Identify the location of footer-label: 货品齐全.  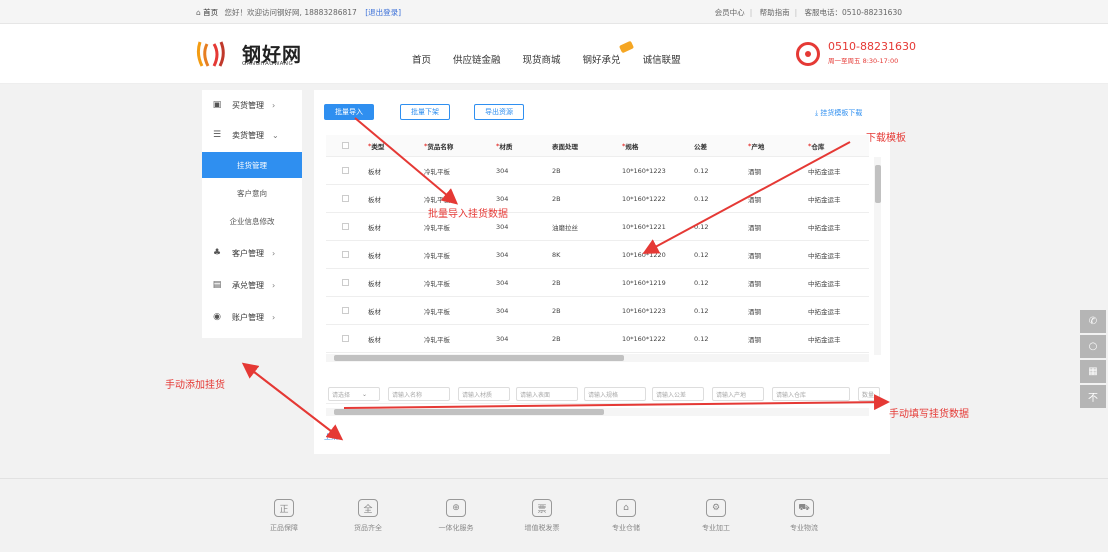
(368, 528).